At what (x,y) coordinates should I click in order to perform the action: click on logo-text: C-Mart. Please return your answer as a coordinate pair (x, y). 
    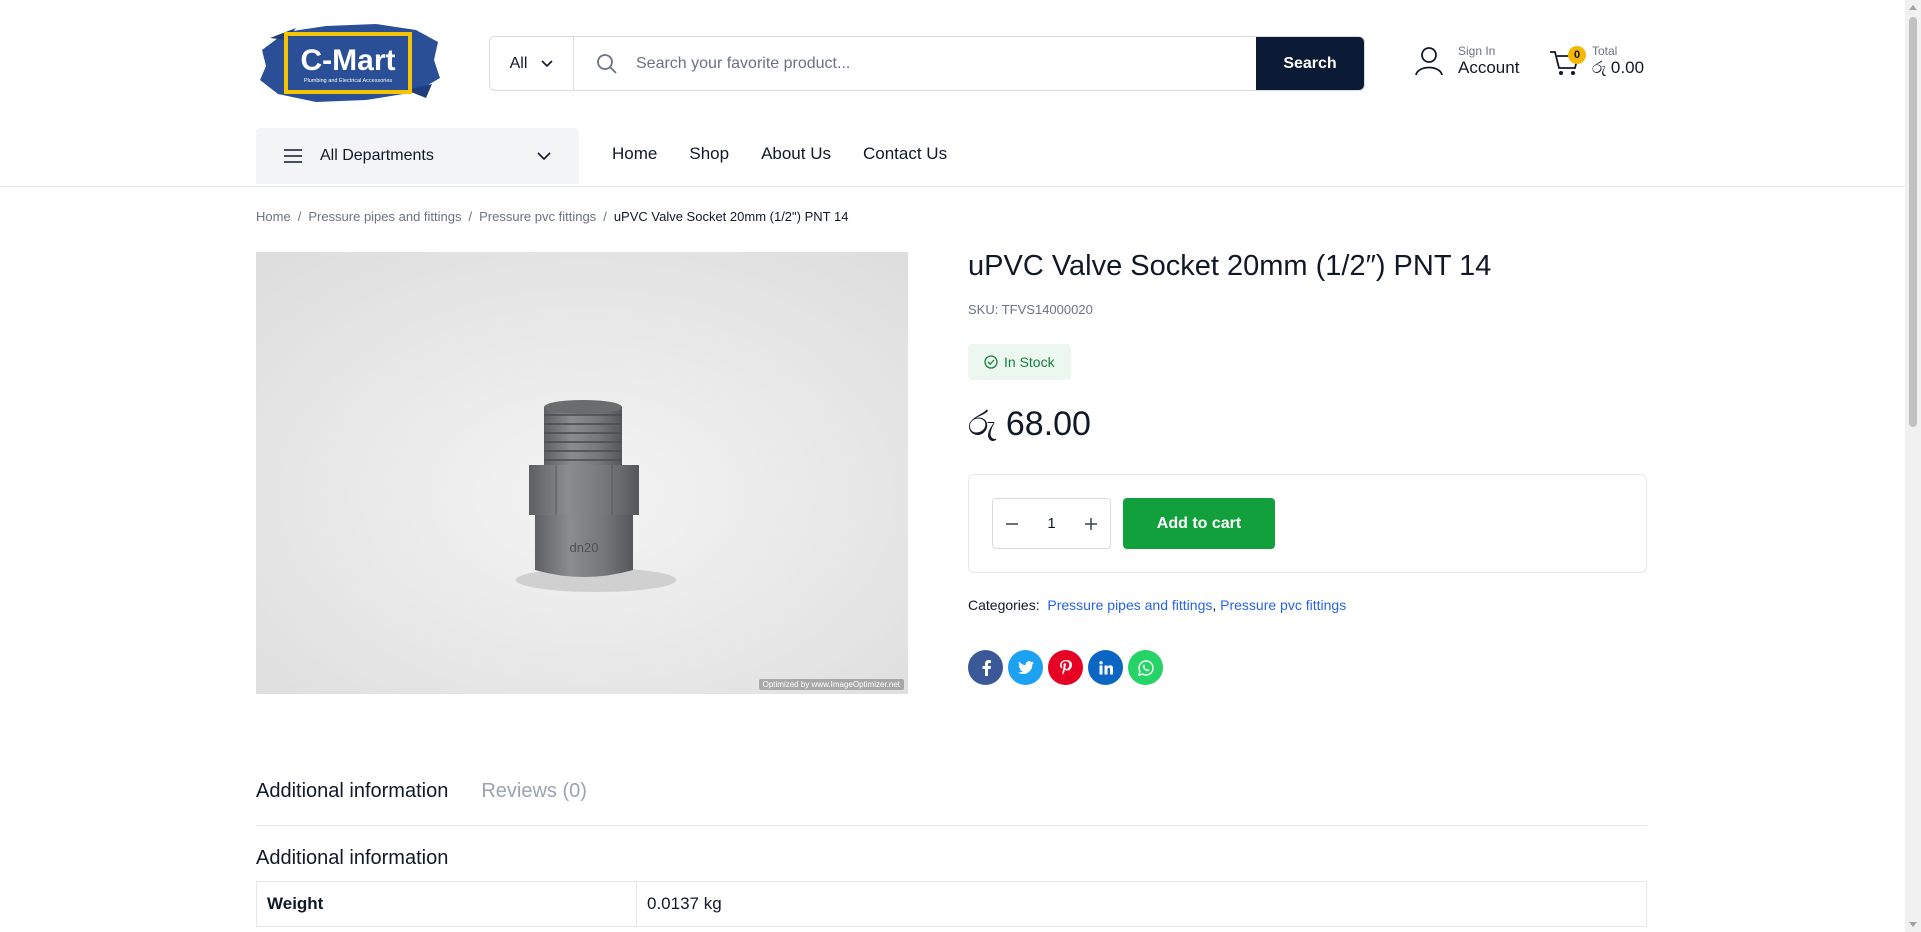
    Looking at the image, I should click on (348, 60).